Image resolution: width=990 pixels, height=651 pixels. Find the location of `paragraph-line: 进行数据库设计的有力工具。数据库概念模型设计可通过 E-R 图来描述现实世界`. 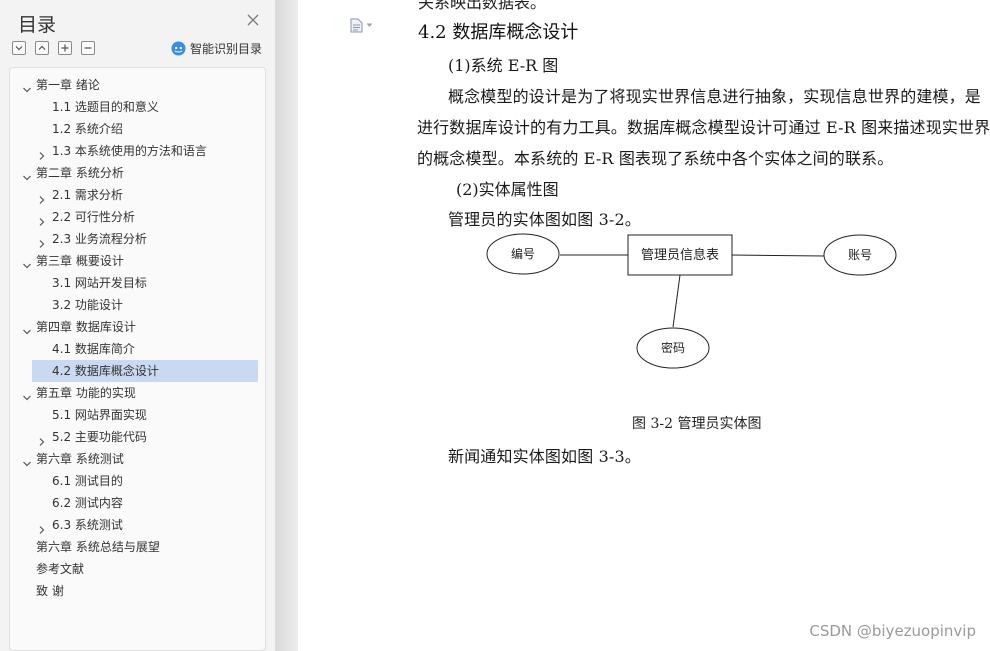

paragraph-line: 进行数据库设计的有力工具。数据库概念模型设计可通过 E-R 图来描述现实世界 is located at coordinates (703, 127).